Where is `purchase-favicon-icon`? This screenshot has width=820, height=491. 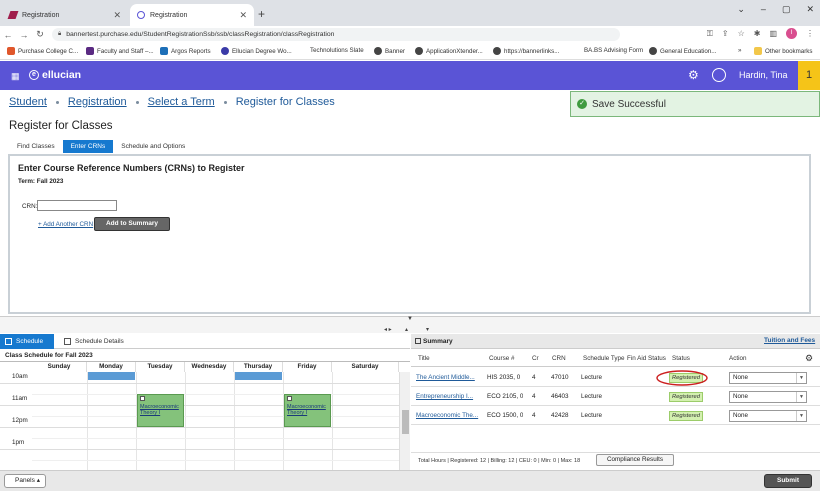 purchase-favicon-icon is located at coordinates (13, 15).